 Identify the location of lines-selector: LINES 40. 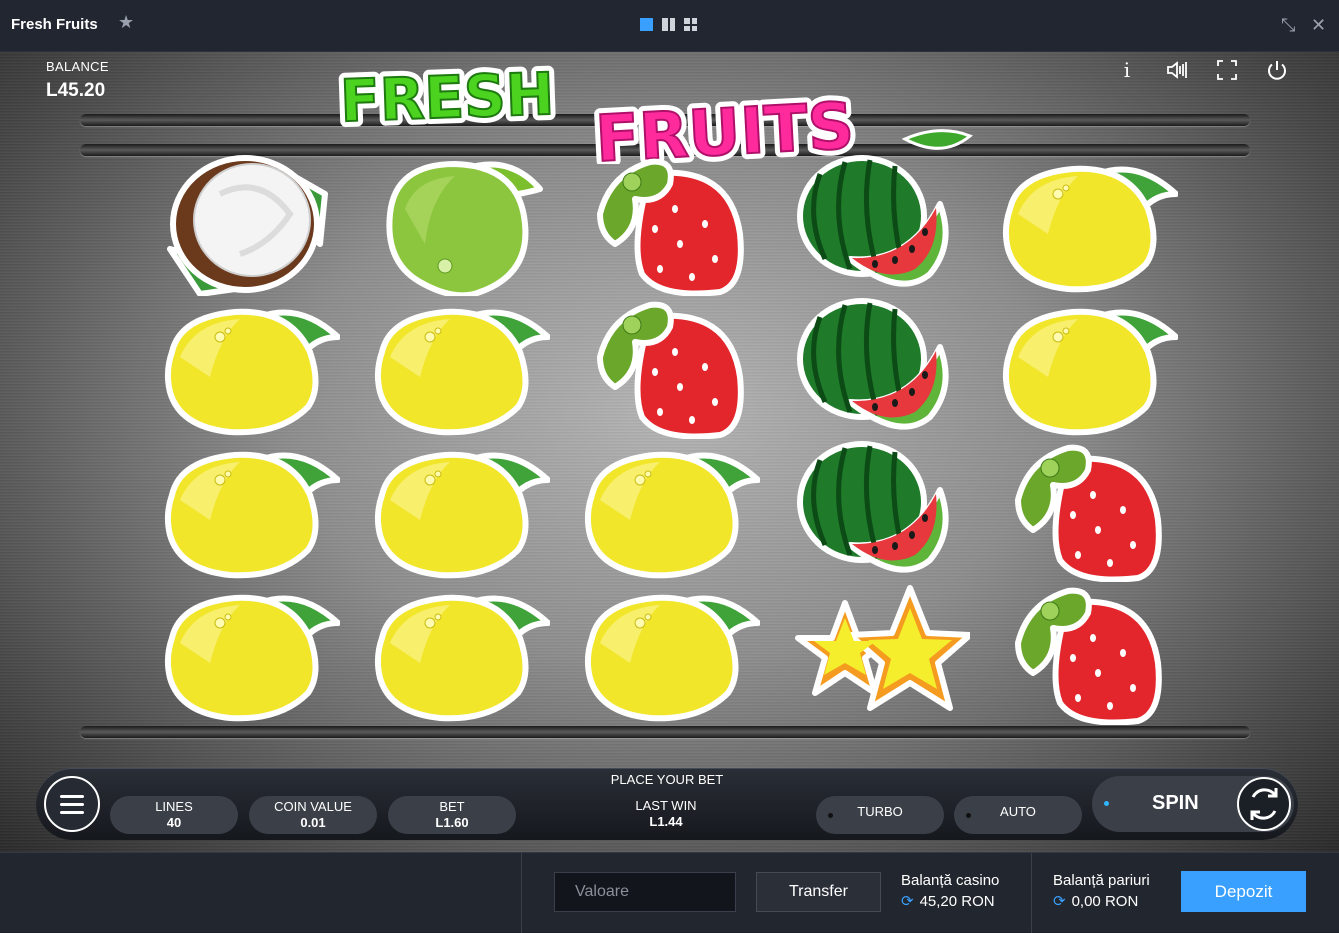
(174, 815).